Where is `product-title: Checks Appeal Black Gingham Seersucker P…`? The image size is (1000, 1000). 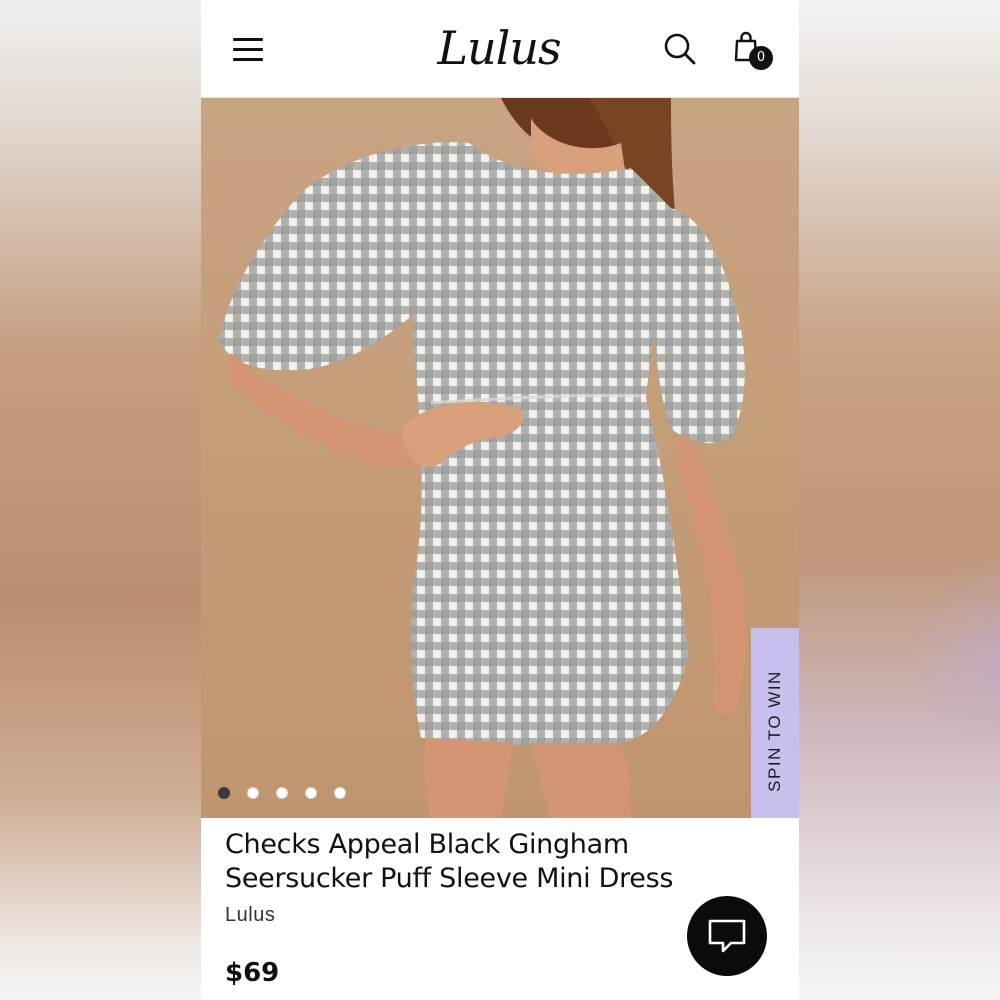 product-title: Checks Appeal Black Gingham Seersucker P… is located at coordinates (449, 861).